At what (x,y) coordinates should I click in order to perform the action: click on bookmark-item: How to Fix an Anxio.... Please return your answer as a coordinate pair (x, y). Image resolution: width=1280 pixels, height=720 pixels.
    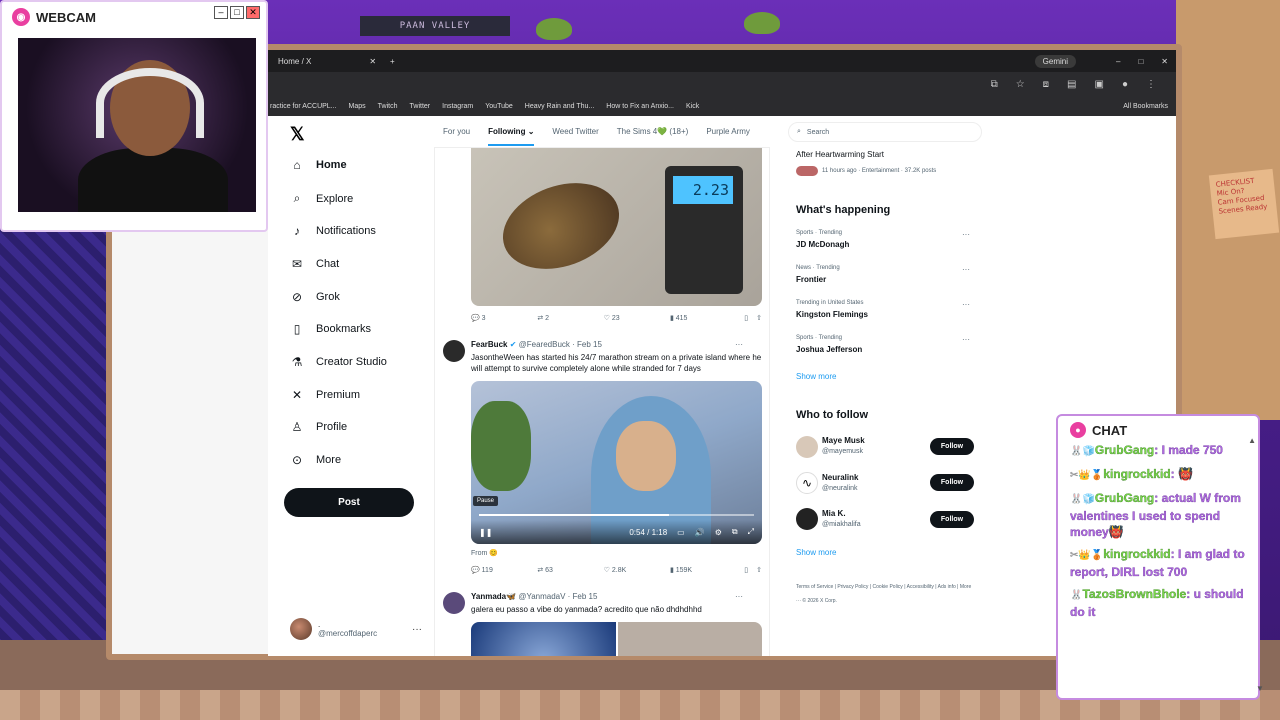
    Looking at the image, I should click on (640, 106).